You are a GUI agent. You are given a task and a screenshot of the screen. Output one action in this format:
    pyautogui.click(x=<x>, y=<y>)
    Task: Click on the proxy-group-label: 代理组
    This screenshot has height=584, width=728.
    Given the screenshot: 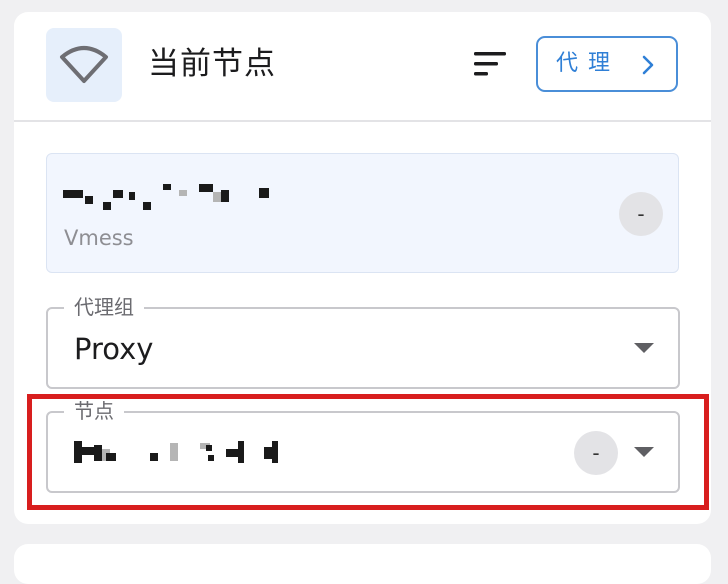 What is the action you would take?
    pyautogui.click(x=104, y=307)
    